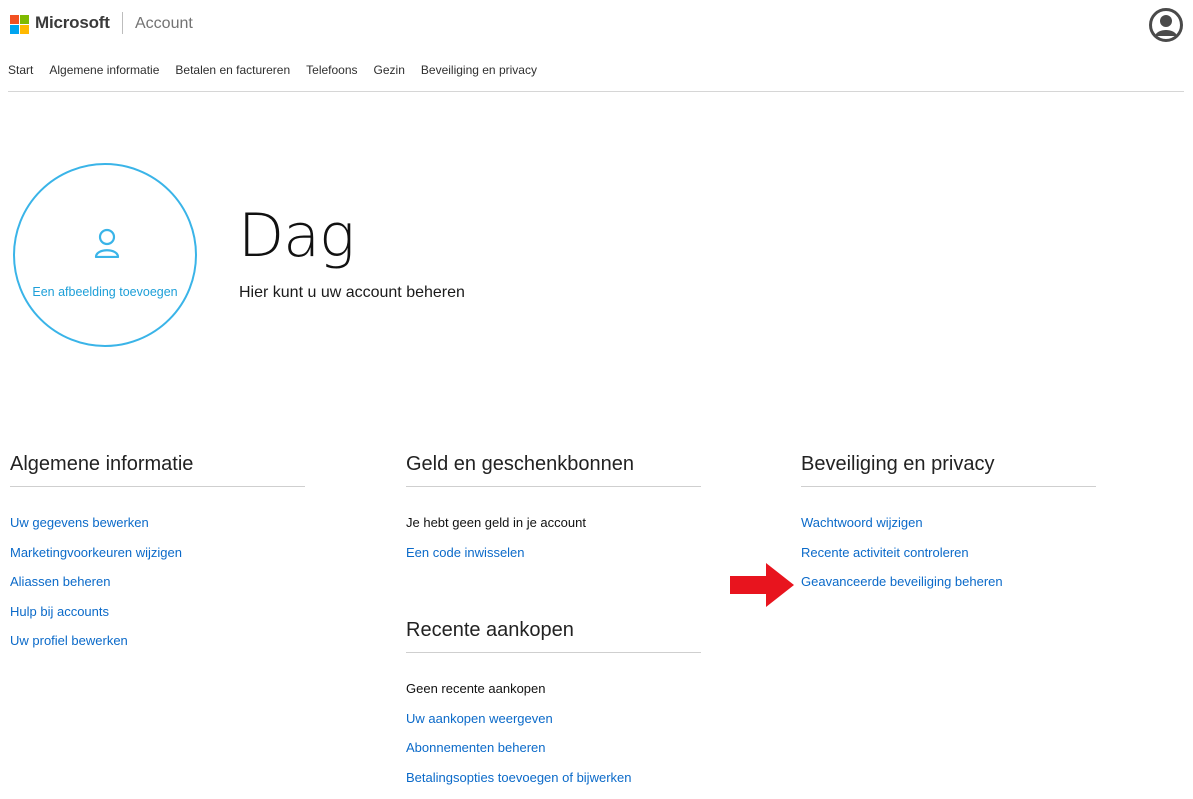 The height and width of the screenshot is (799, 1193). What do you see at coordinates (476, 747) in the screenshot?
I see `manage-subscriptions-link: Abonnementen beheren` at bounding box center [476, 747].